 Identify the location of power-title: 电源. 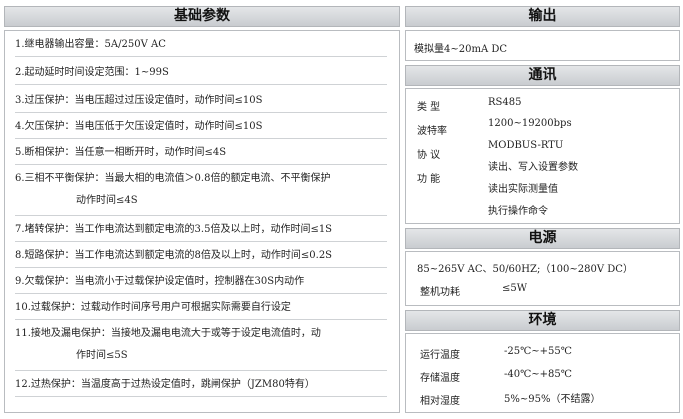
(542, 238).